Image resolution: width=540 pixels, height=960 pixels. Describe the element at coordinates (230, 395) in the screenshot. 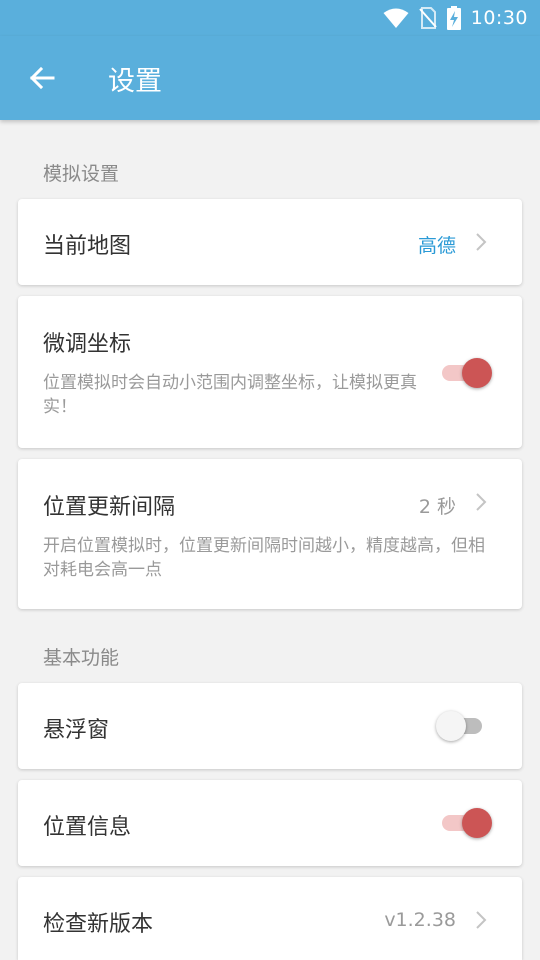

I see `setting-description: 位置模拟时会自动小范围内调整坐标，让模拟更真实！` at that location.